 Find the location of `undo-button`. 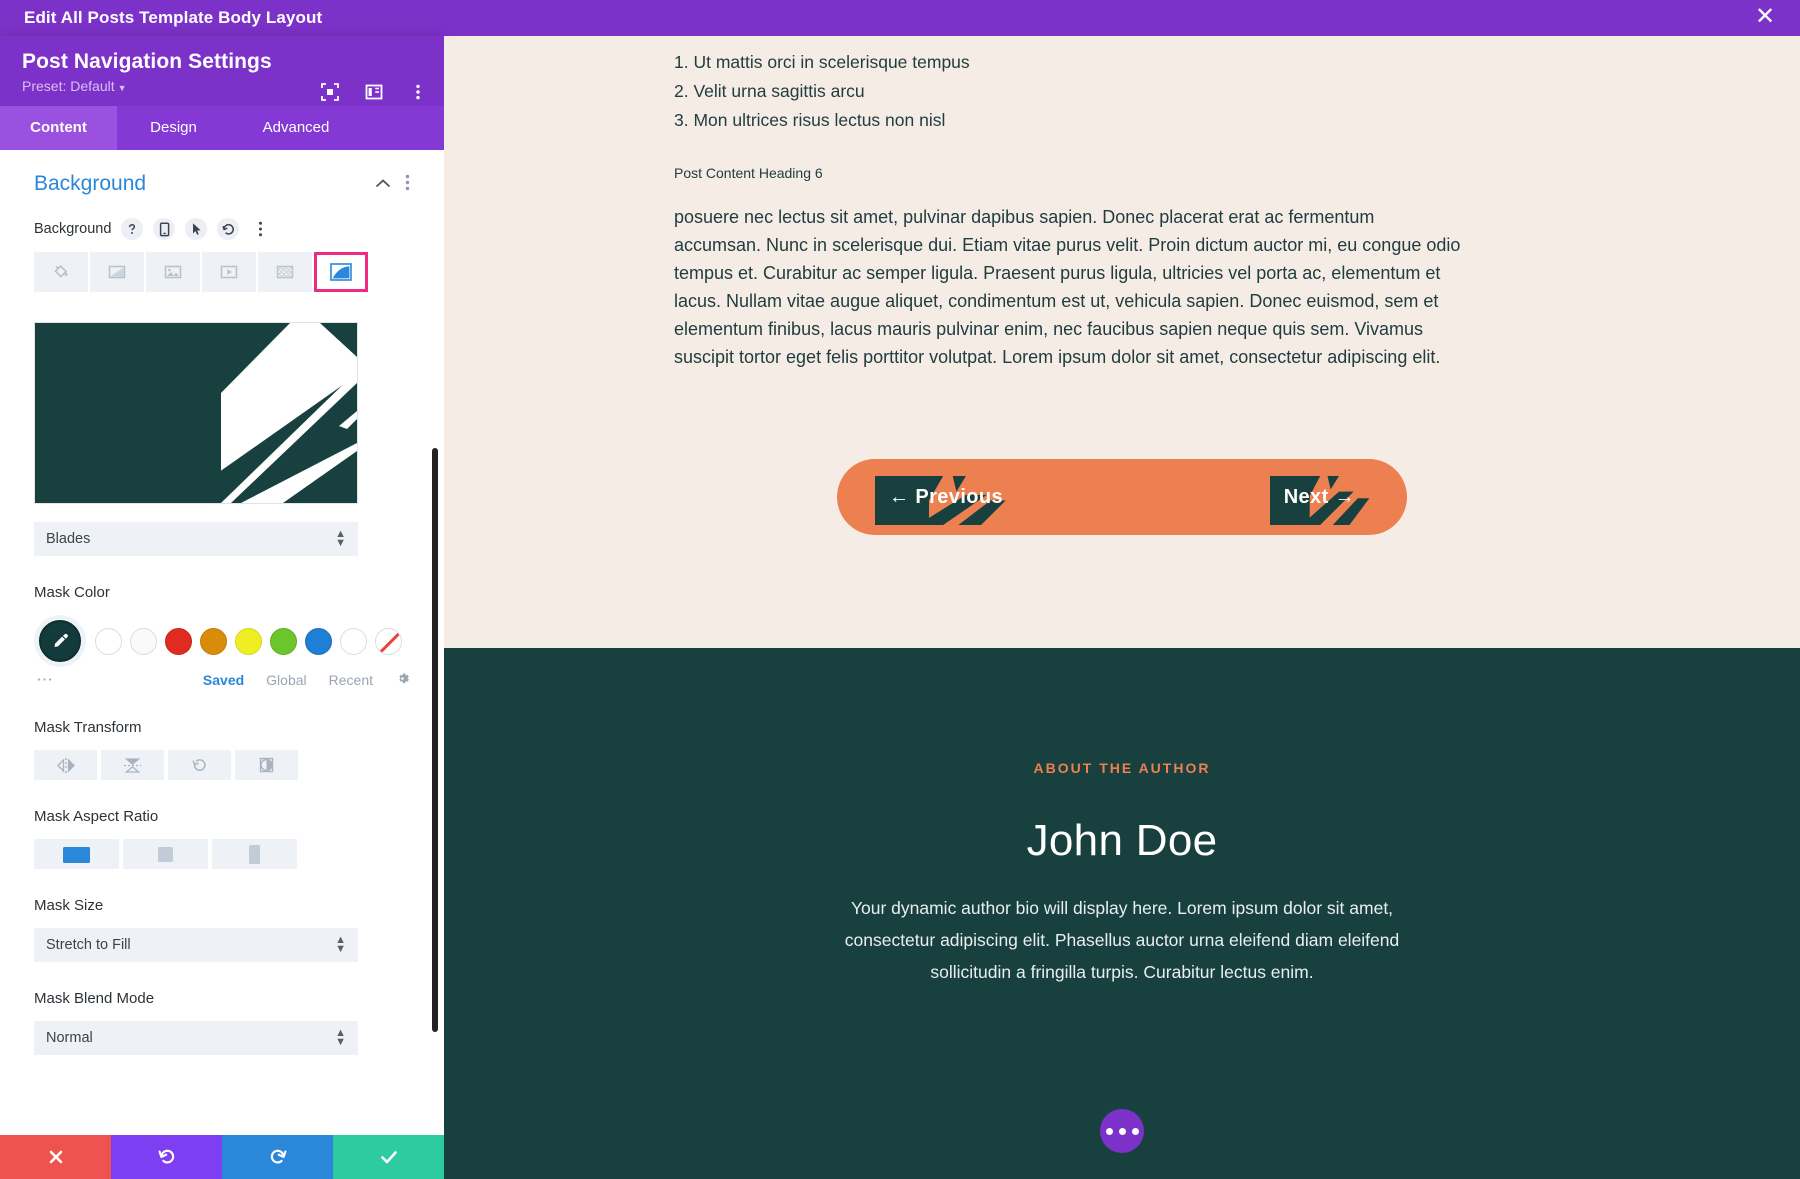

undo-button is located at coordinates (166, 1157).